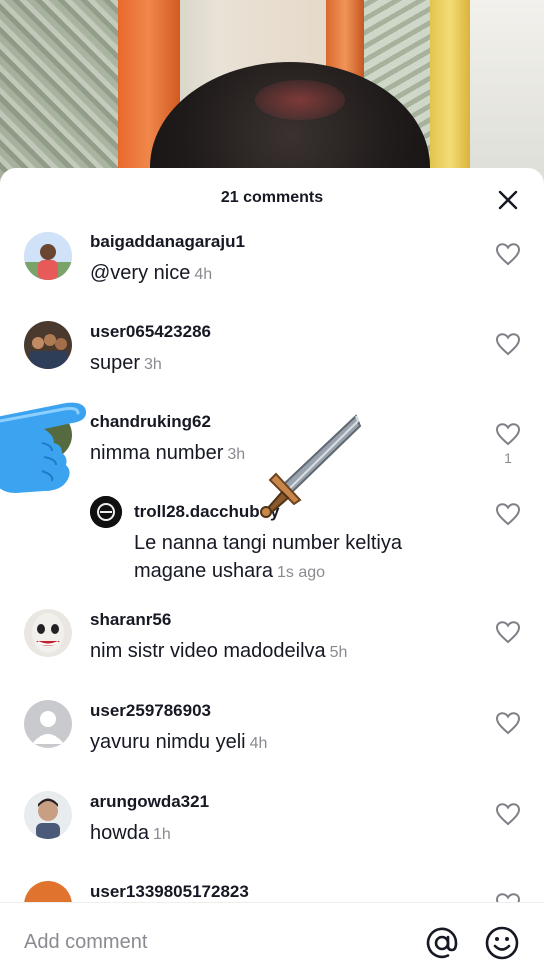 The image size is (544, 960). I want to click on close-icon, so click(508, 200).